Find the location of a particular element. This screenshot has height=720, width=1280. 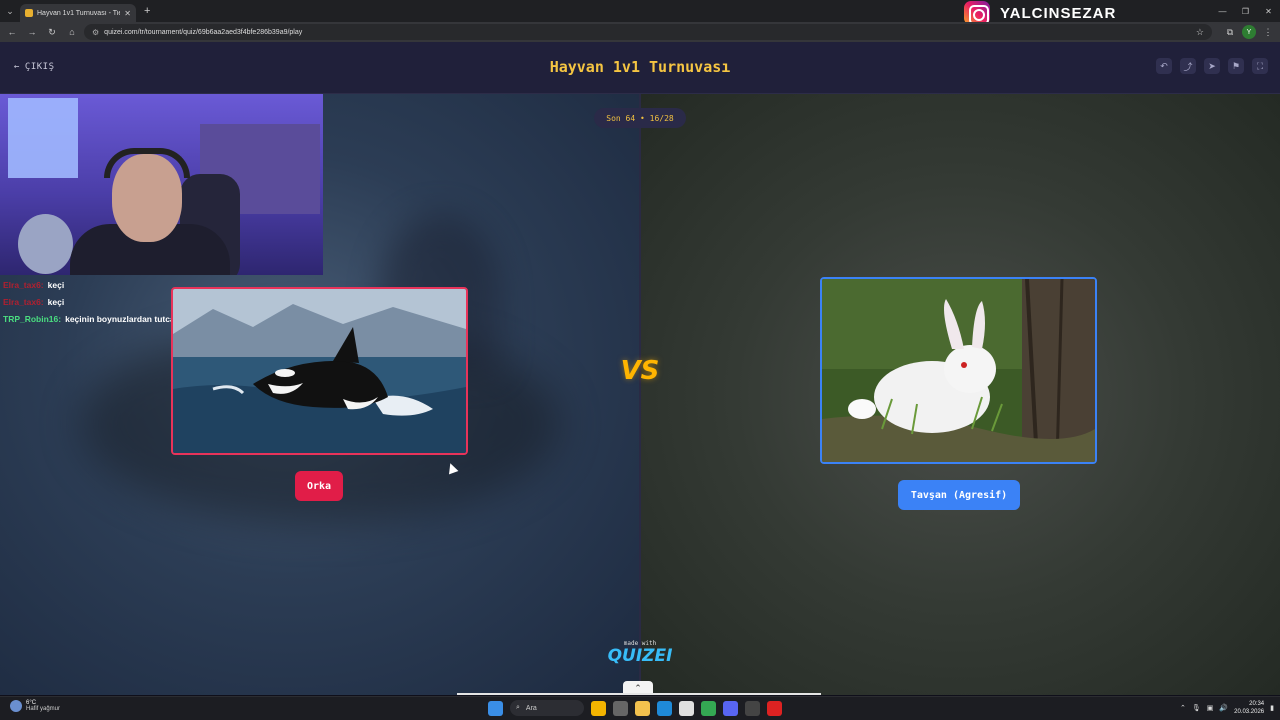

browser-tab: Hayvan 1v1 Turnuvası - Tier Lis ✕ is located at coordinates (78, 13).